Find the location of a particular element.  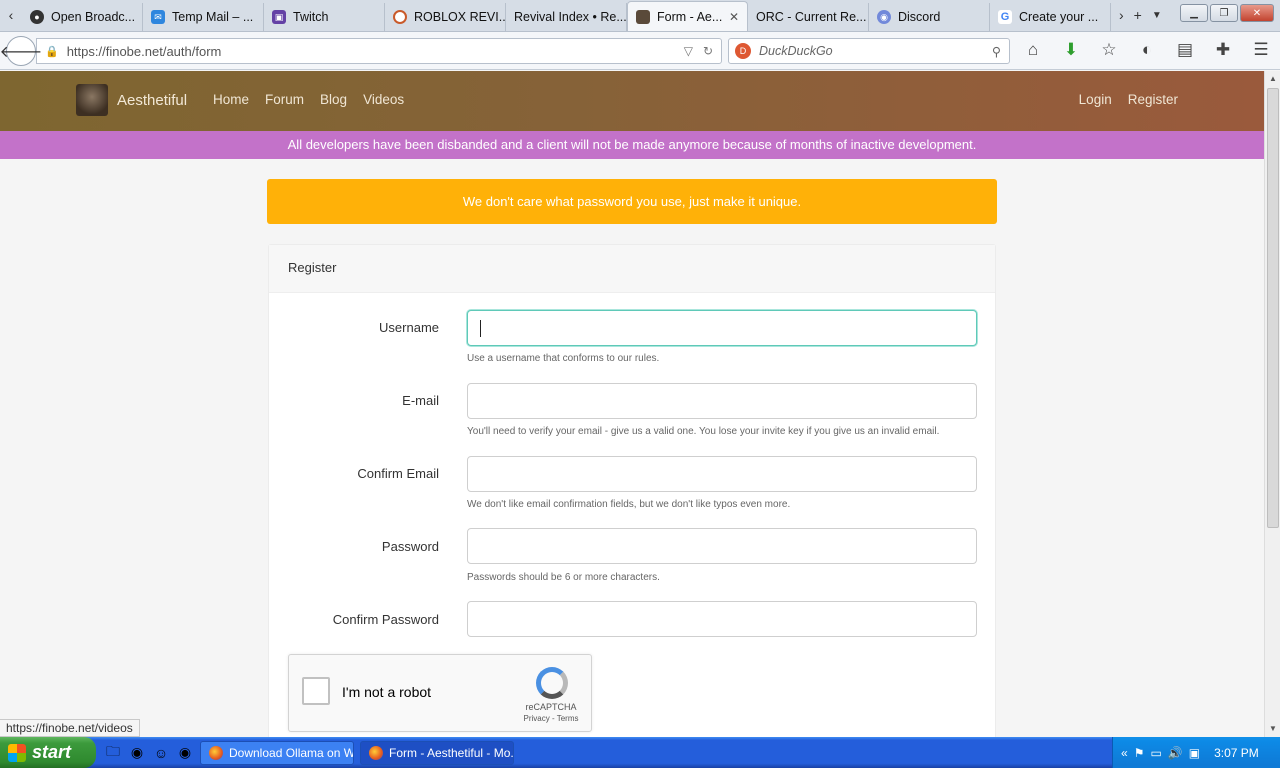

recaptcha-logo-icon is located at coordinates (552, 683).